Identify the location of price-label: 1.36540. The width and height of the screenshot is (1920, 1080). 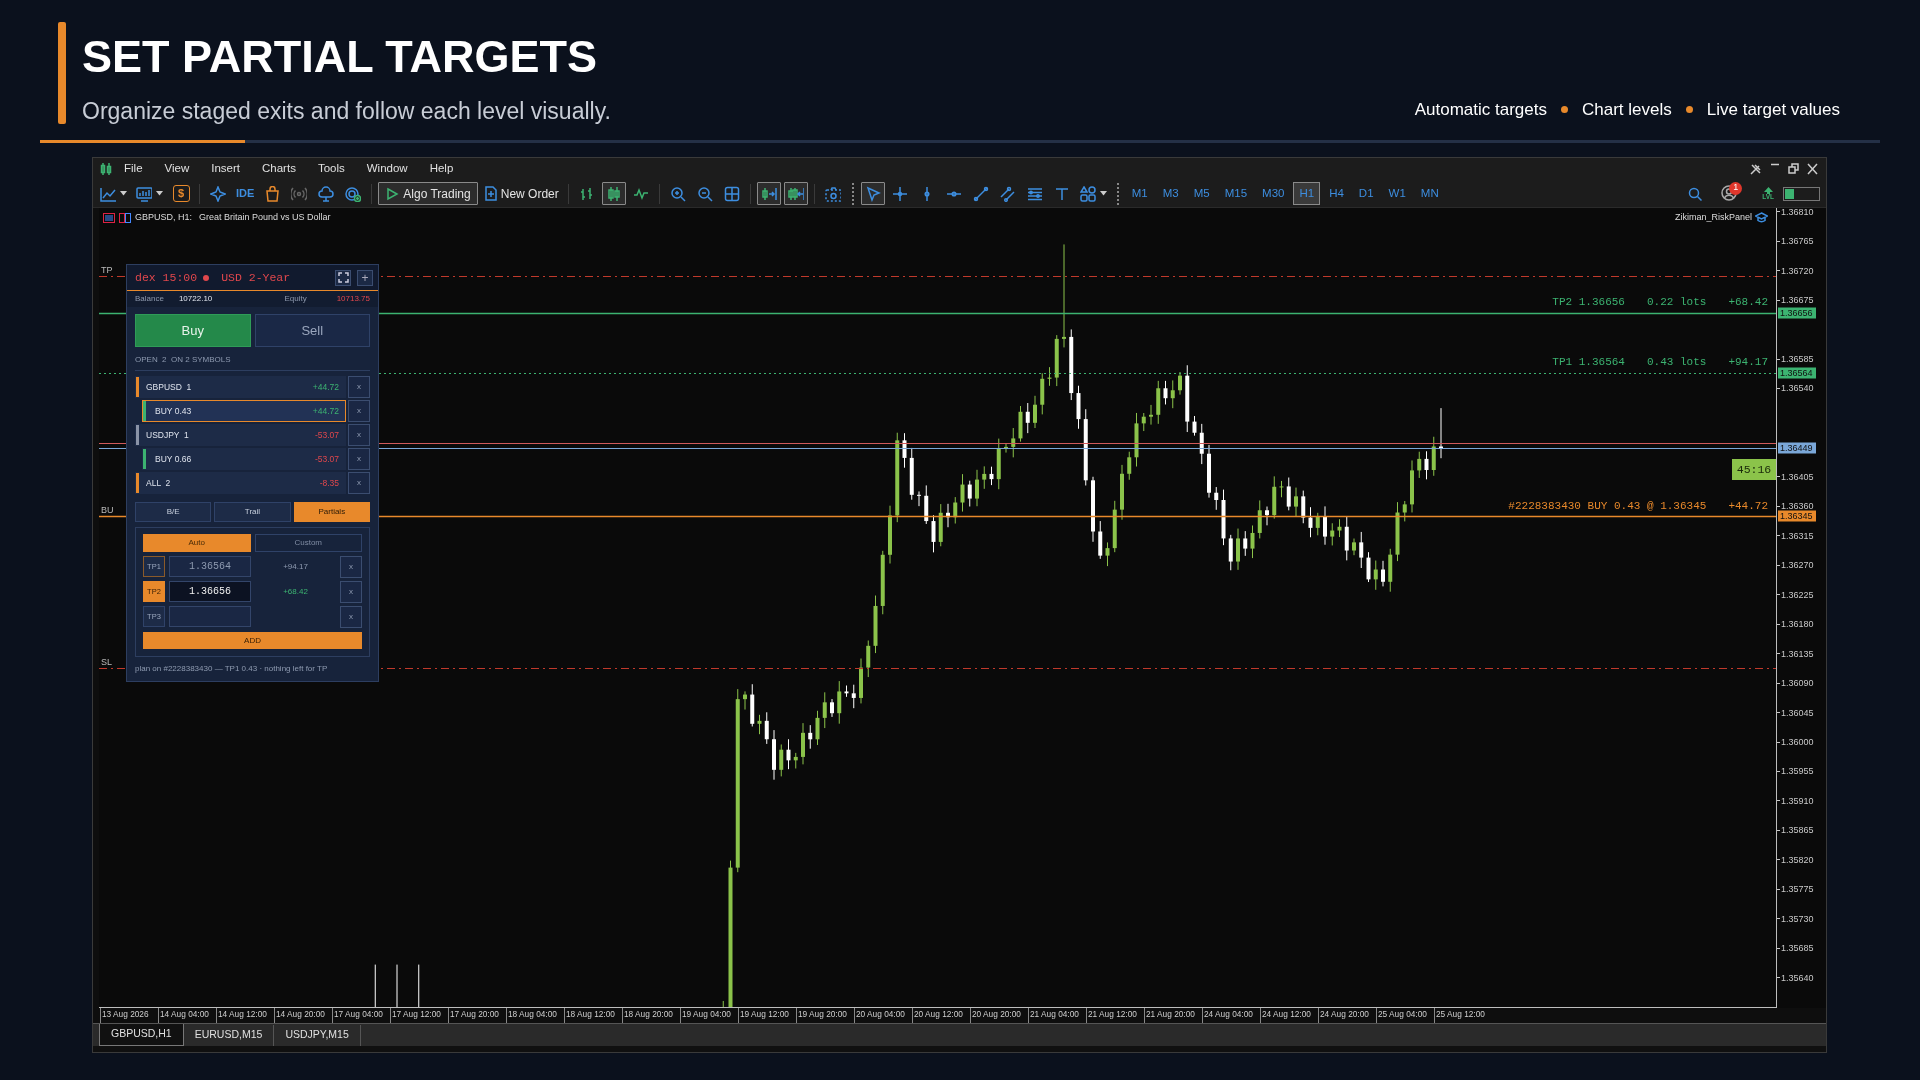
(1795, 388).